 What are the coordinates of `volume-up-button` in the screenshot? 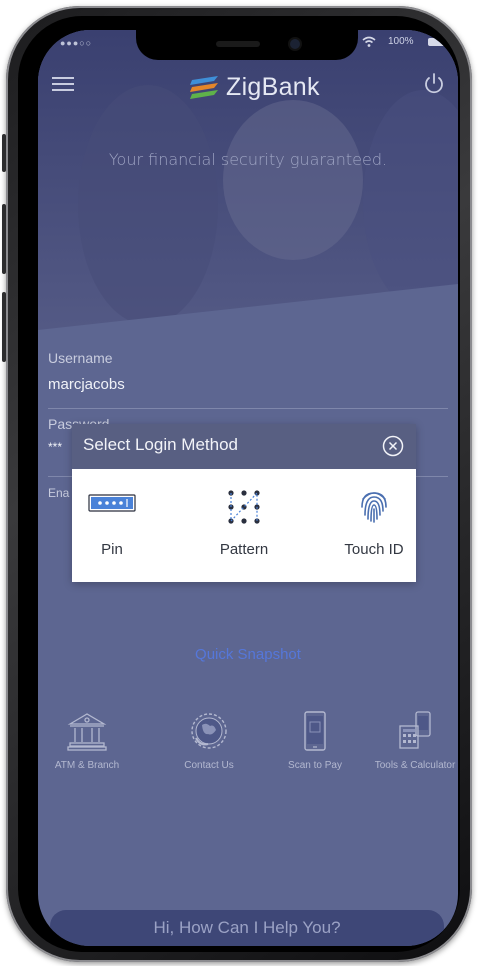 It's located at (4, 239).